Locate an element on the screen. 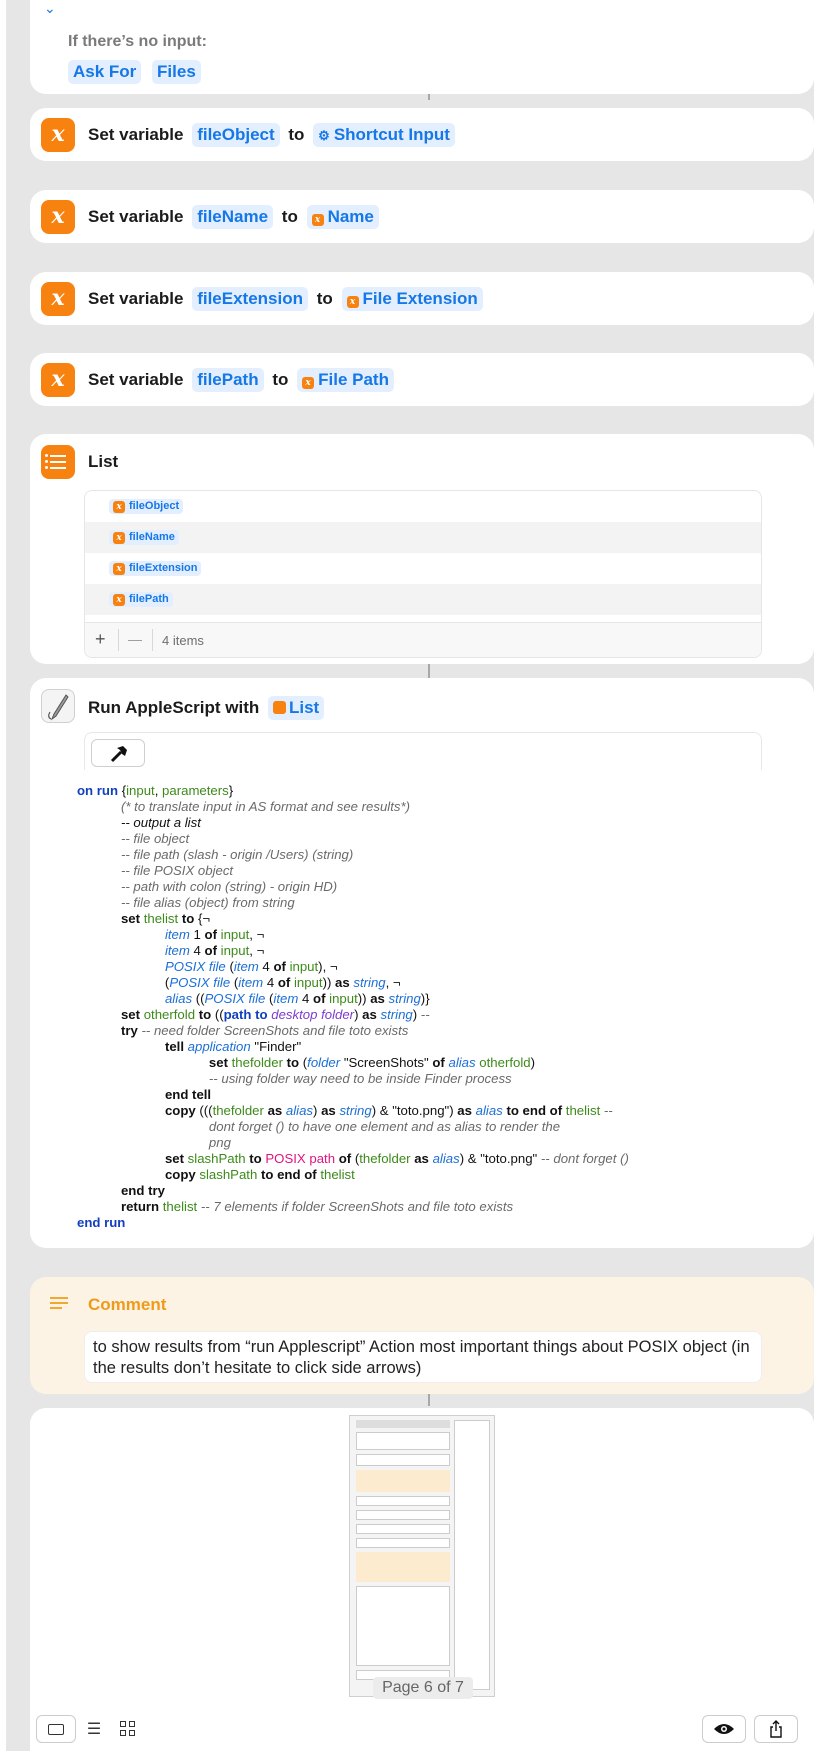  add-item-button: + is located at coordinates (100, 639).